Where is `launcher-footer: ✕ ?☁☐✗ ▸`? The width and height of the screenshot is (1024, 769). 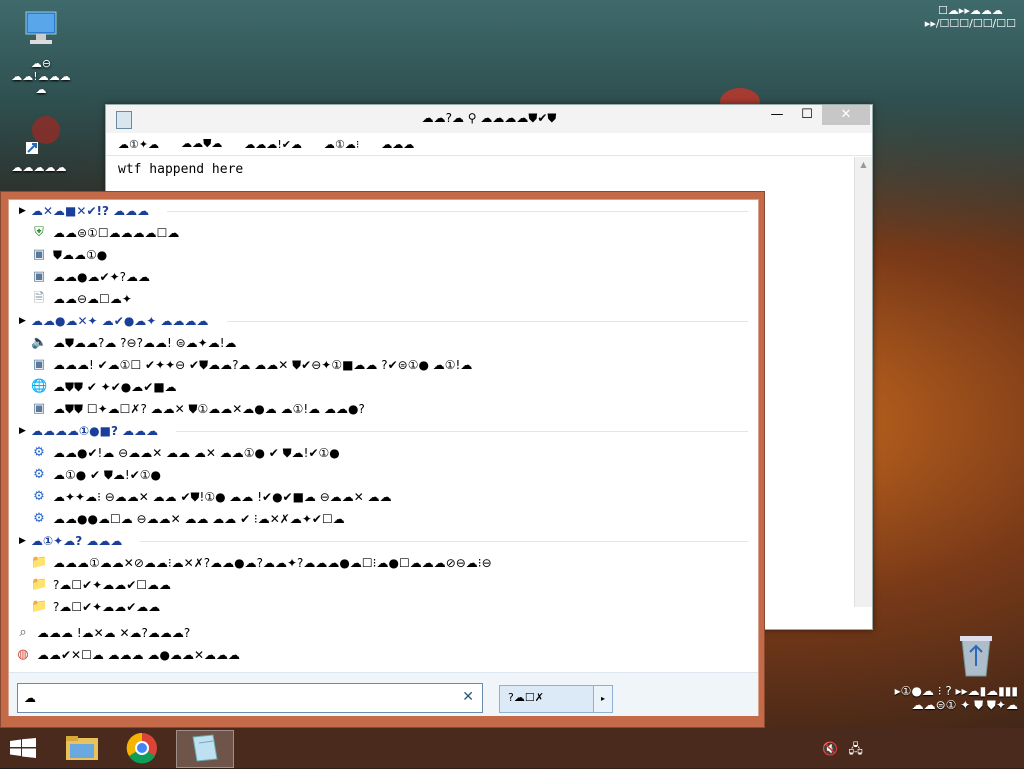
launcher-footer: ✕ ?☁☐✗ ▸ is located at coordinates (383, 694).